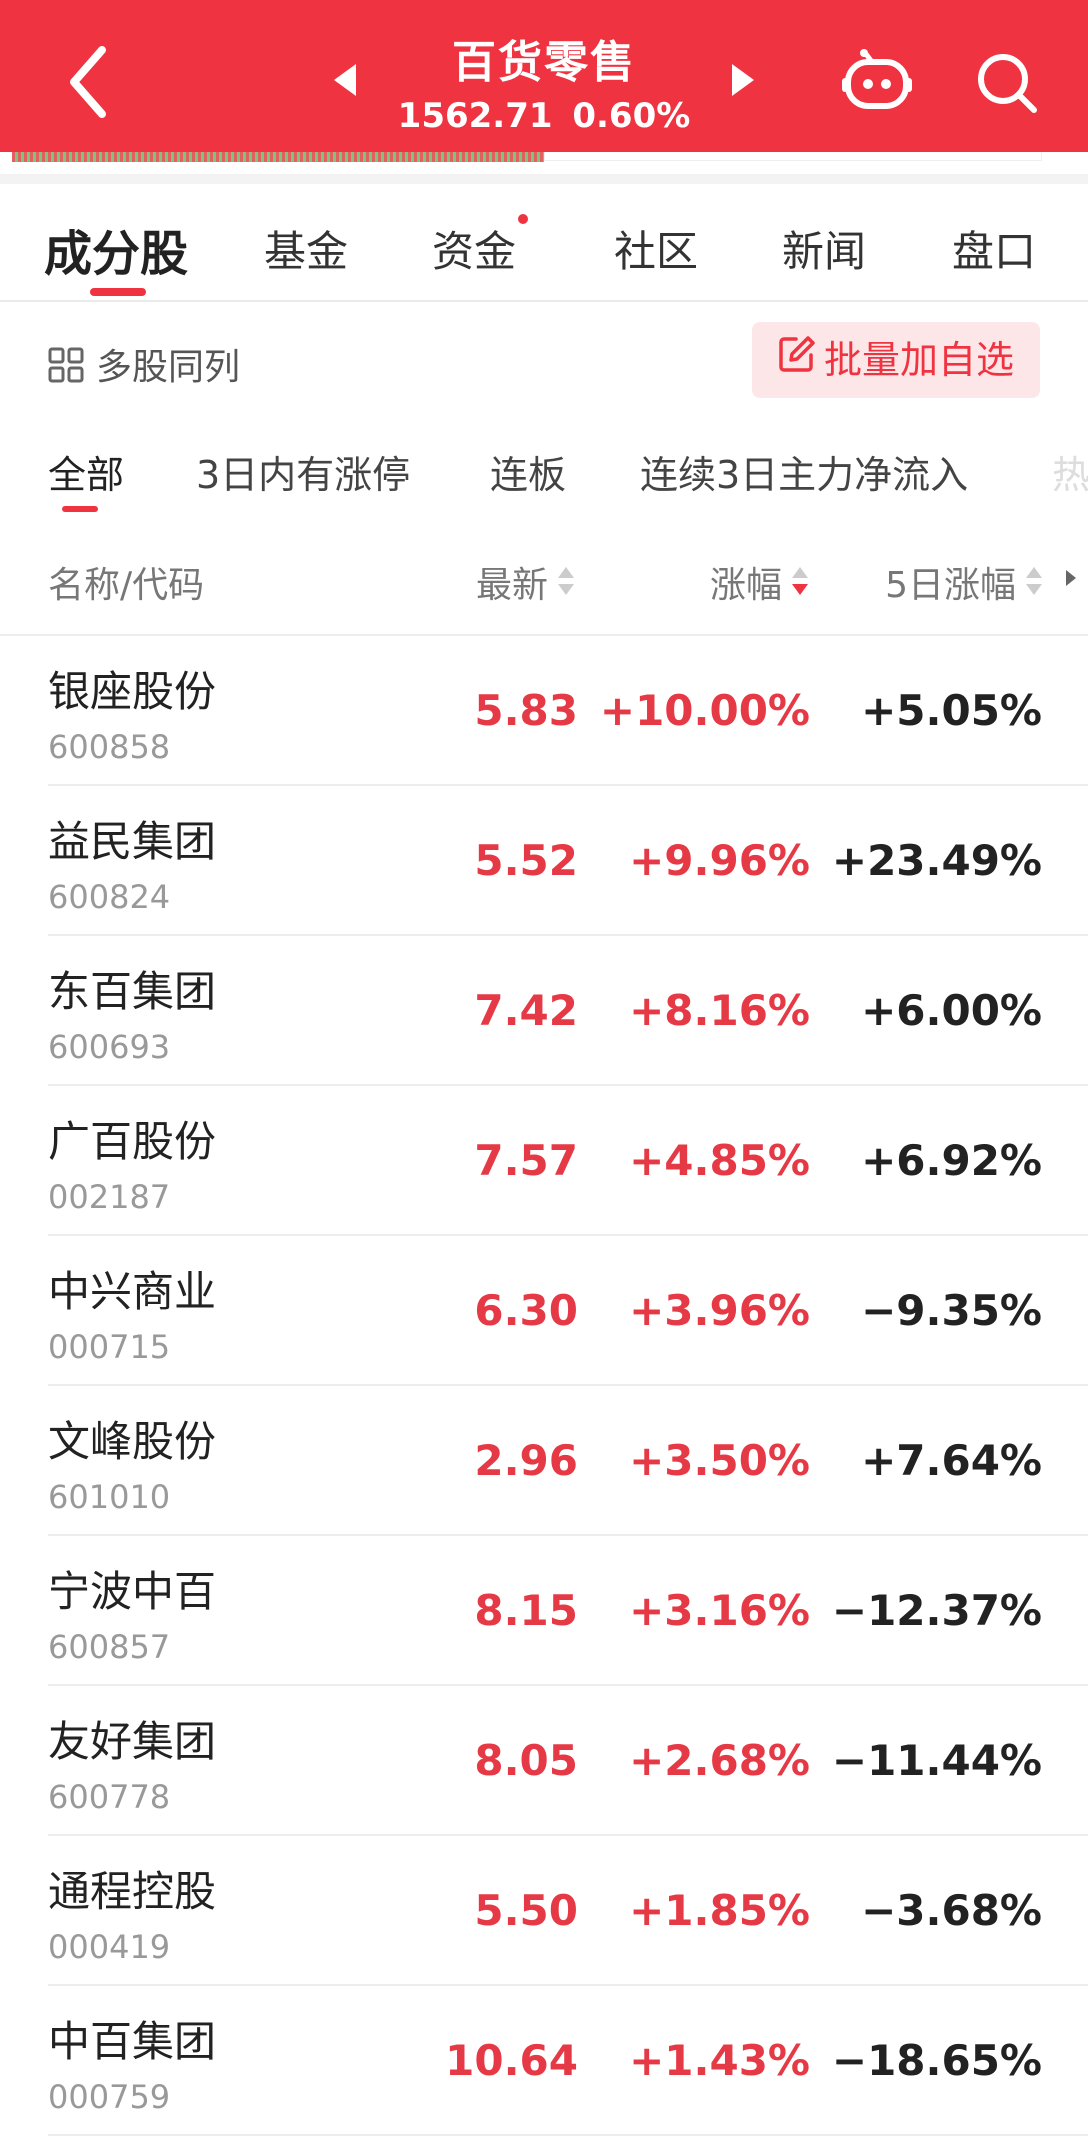  What do you see at coordinates (126, 585) in the screenshot?
I see `column-name-code: 名称/代码` at bounding box center [126, 585].